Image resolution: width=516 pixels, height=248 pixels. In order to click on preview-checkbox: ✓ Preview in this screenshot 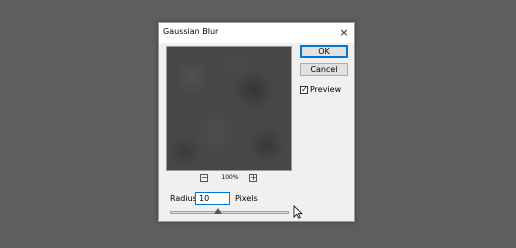, I will do `click(320, 89)`.